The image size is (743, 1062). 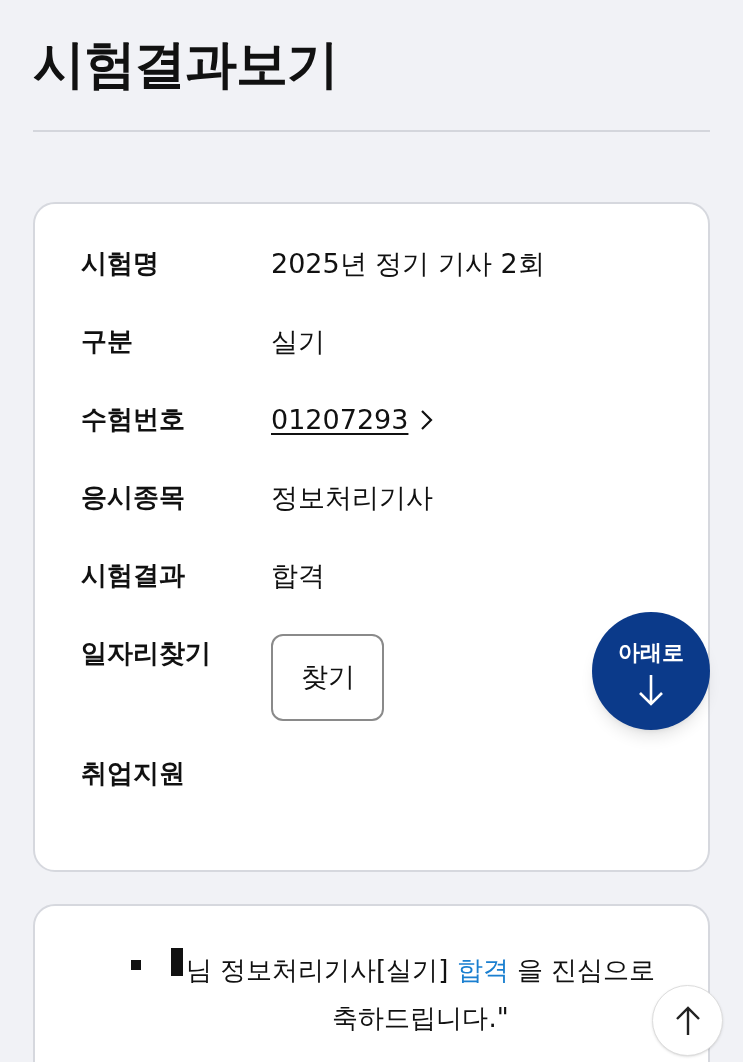 I want to click on field-value: 실기, so click(x=298, y=342).